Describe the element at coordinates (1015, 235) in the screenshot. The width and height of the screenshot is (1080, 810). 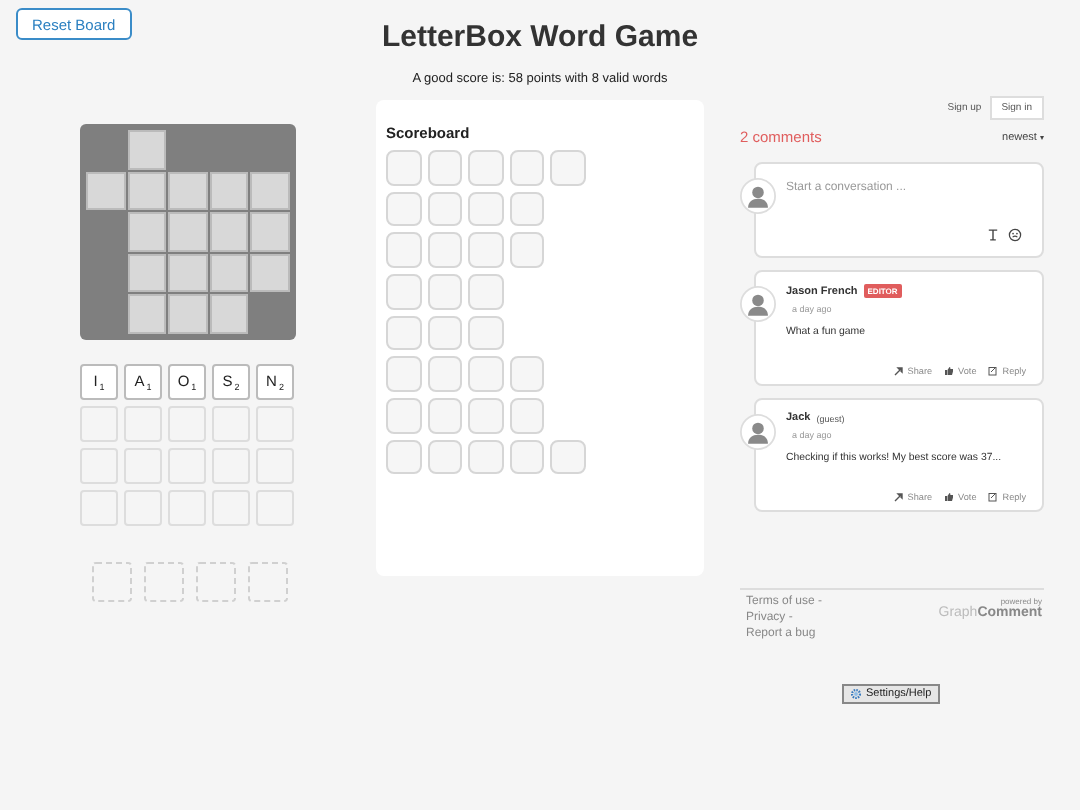
I see `emoji-icon` at that location.